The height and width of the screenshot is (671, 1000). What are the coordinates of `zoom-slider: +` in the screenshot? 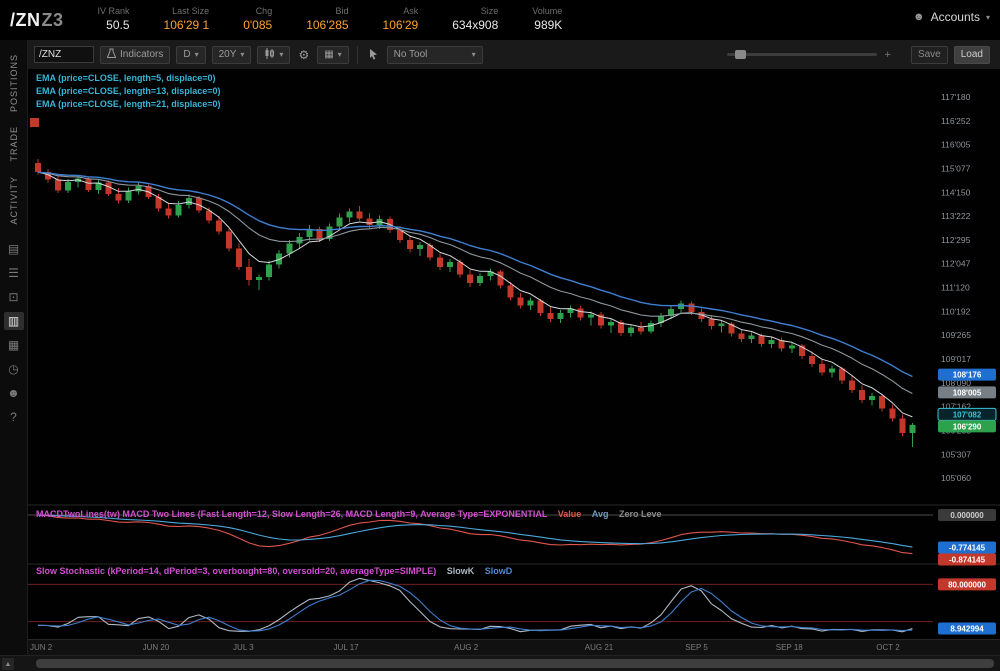 It's located at (808, 55).